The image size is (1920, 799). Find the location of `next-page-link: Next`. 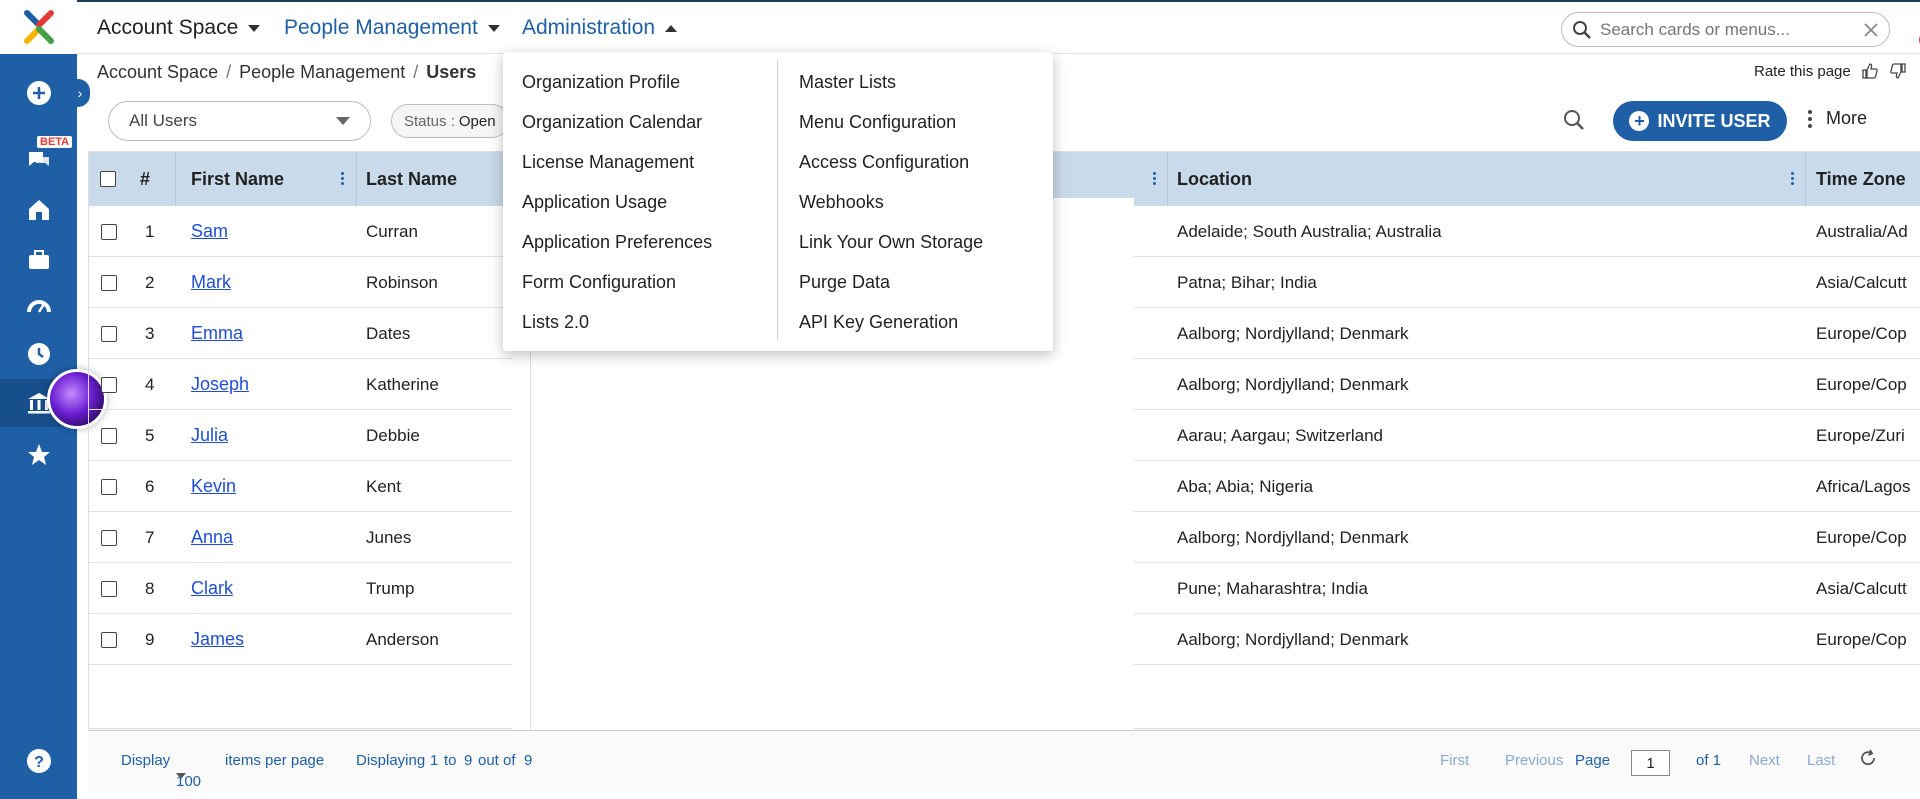

next-page-link: Next is located at coordinates (1764, 760).